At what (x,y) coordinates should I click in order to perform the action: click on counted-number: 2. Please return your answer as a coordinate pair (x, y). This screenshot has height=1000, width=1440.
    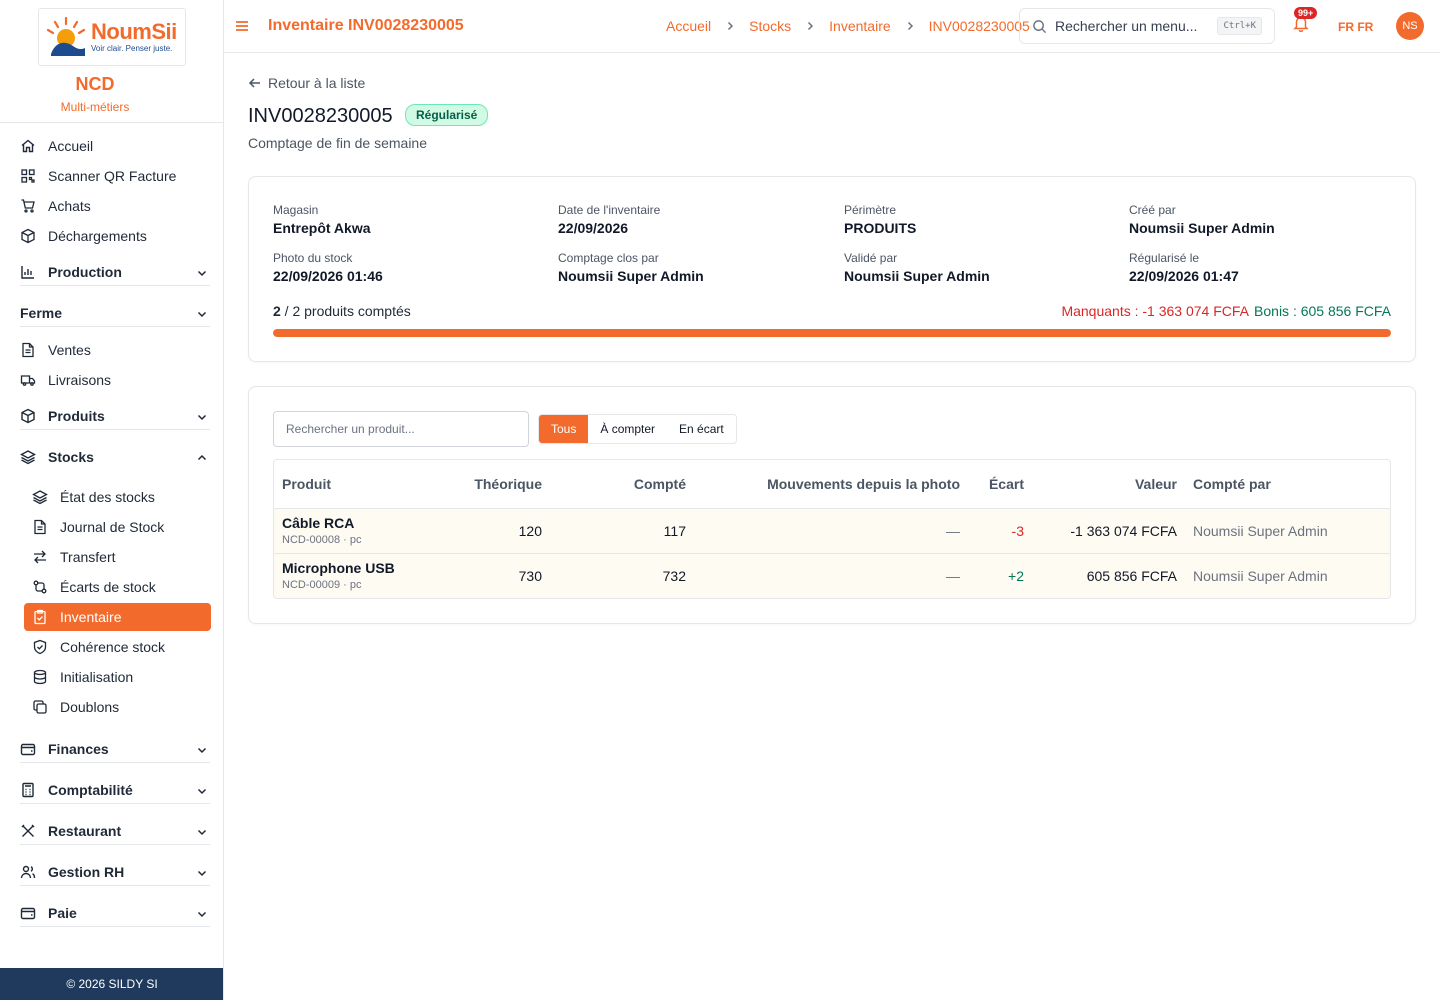
    Looking at the image, I should click on (277, 311).